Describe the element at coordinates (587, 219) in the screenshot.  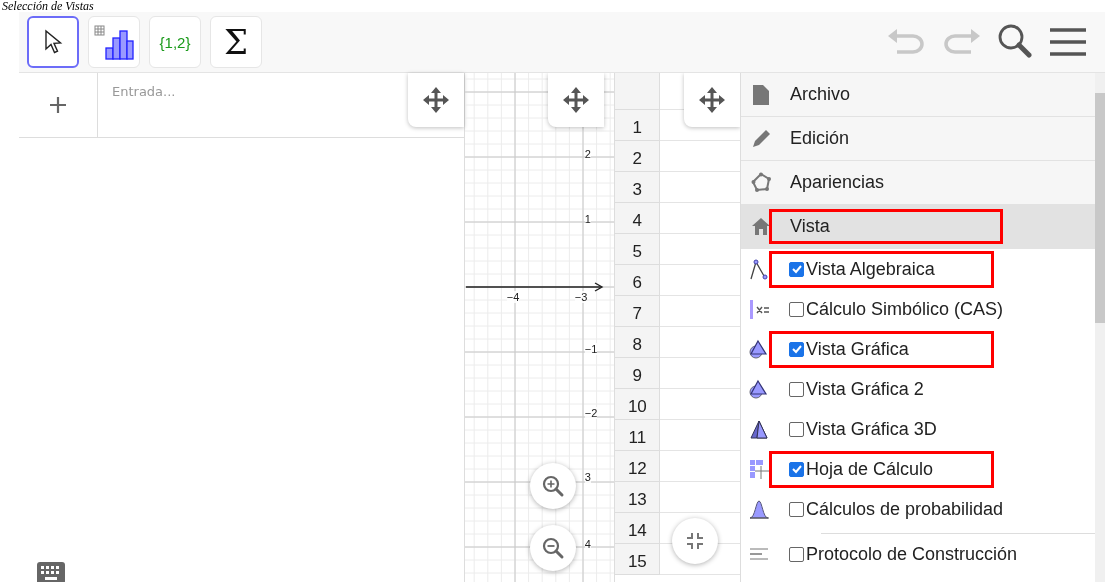
I see `axis-label: 1` at that location.